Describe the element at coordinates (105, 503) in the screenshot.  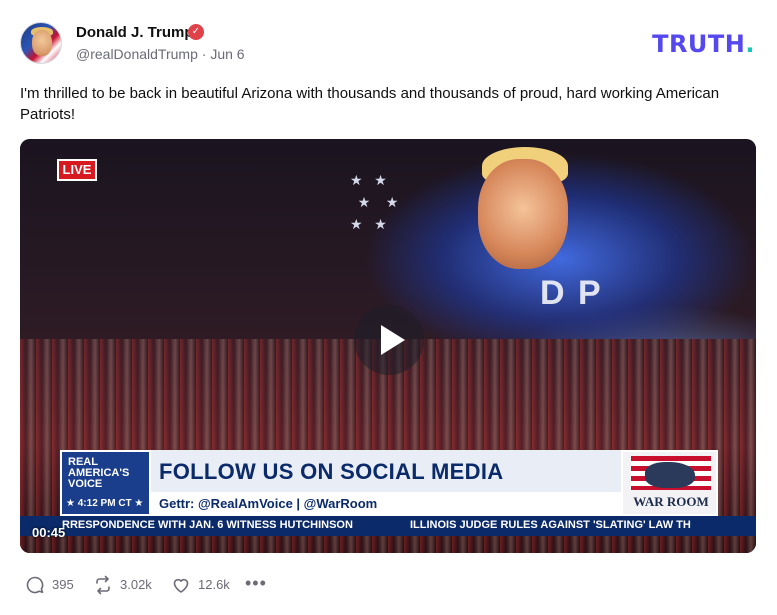
I see `network-clock: ★ 4:12 PM CT ★` at that location.